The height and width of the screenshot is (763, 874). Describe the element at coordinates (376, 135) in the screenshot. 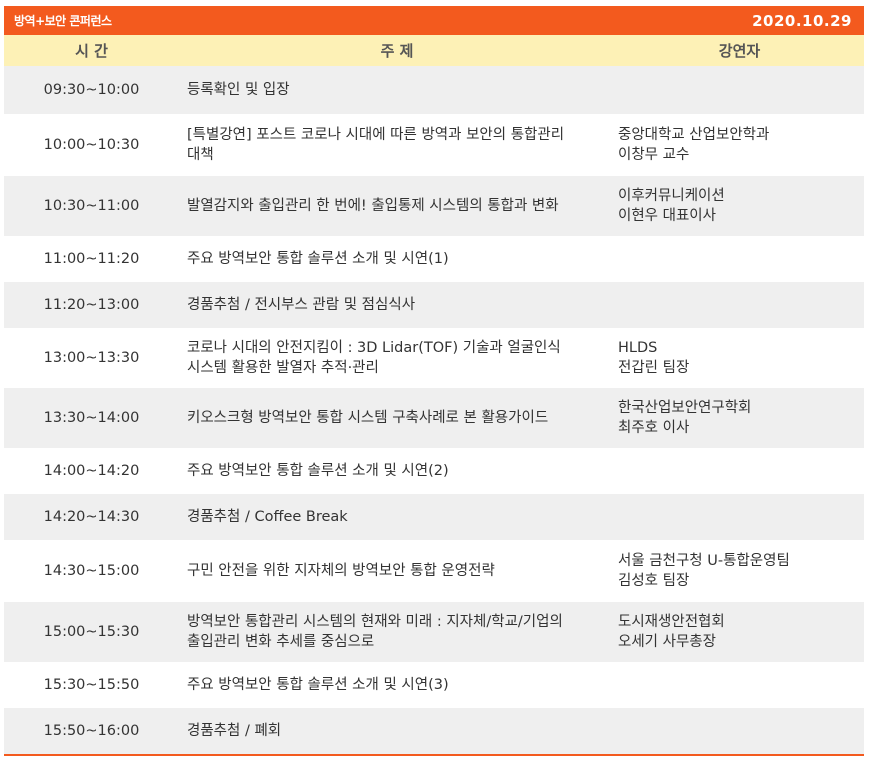

I see `topic-line: [특별강연] 포스트 코로나 시대에 따른 방역과 보안의 통합관리` at that location.